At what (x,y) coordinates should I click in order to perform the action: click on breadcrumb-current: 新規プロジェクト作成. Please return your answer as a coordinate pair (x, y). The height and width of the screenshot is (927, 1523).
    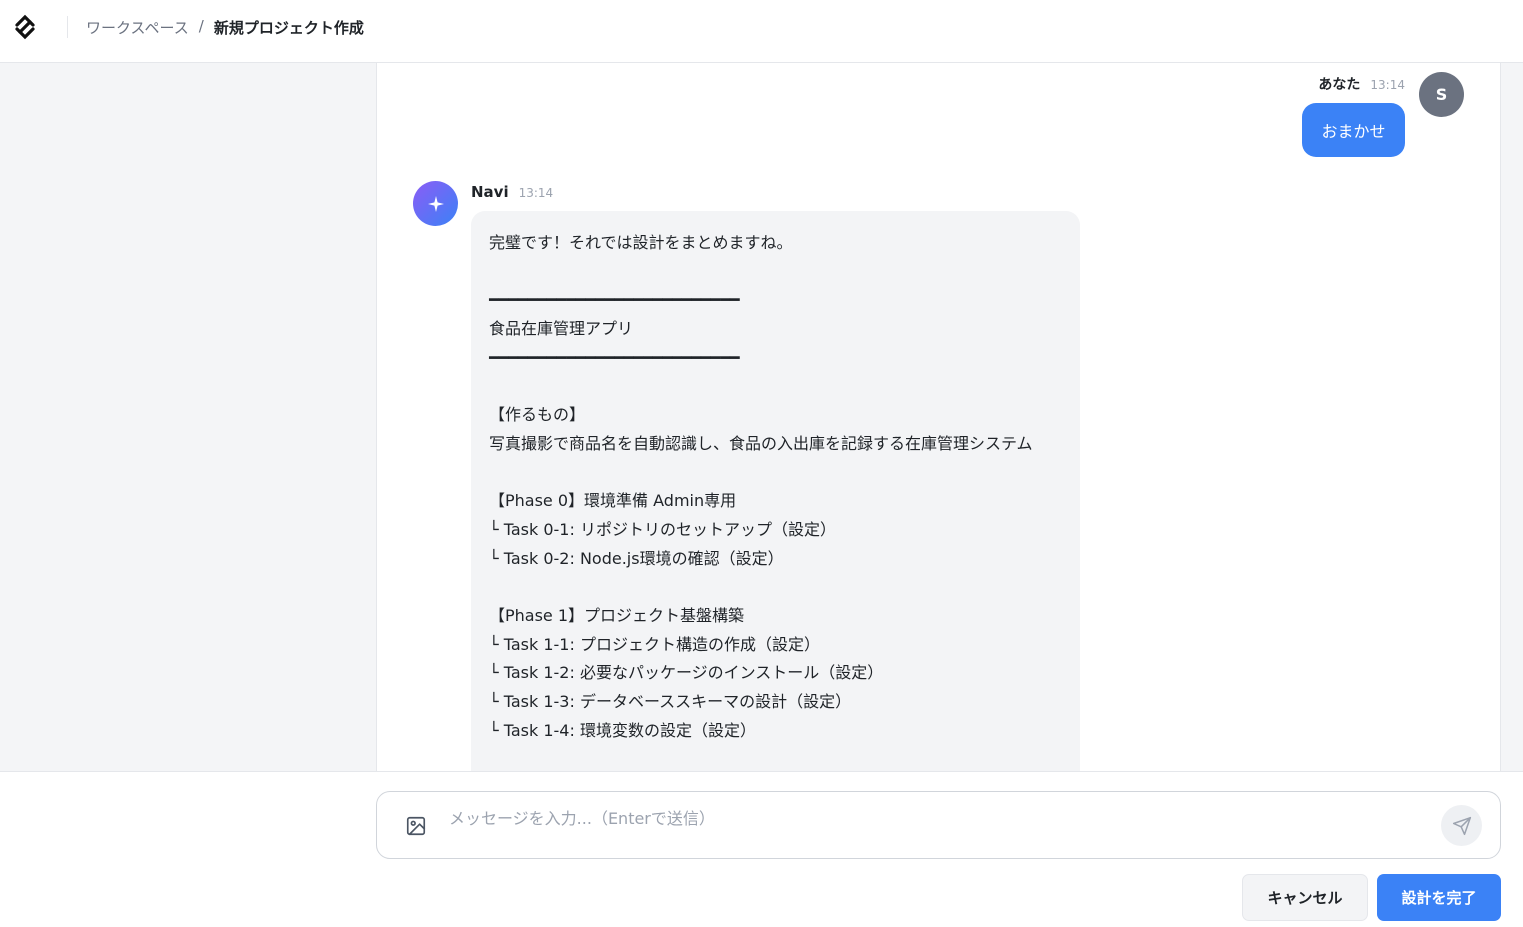
    Looking at the image, I should click on (288, 28).